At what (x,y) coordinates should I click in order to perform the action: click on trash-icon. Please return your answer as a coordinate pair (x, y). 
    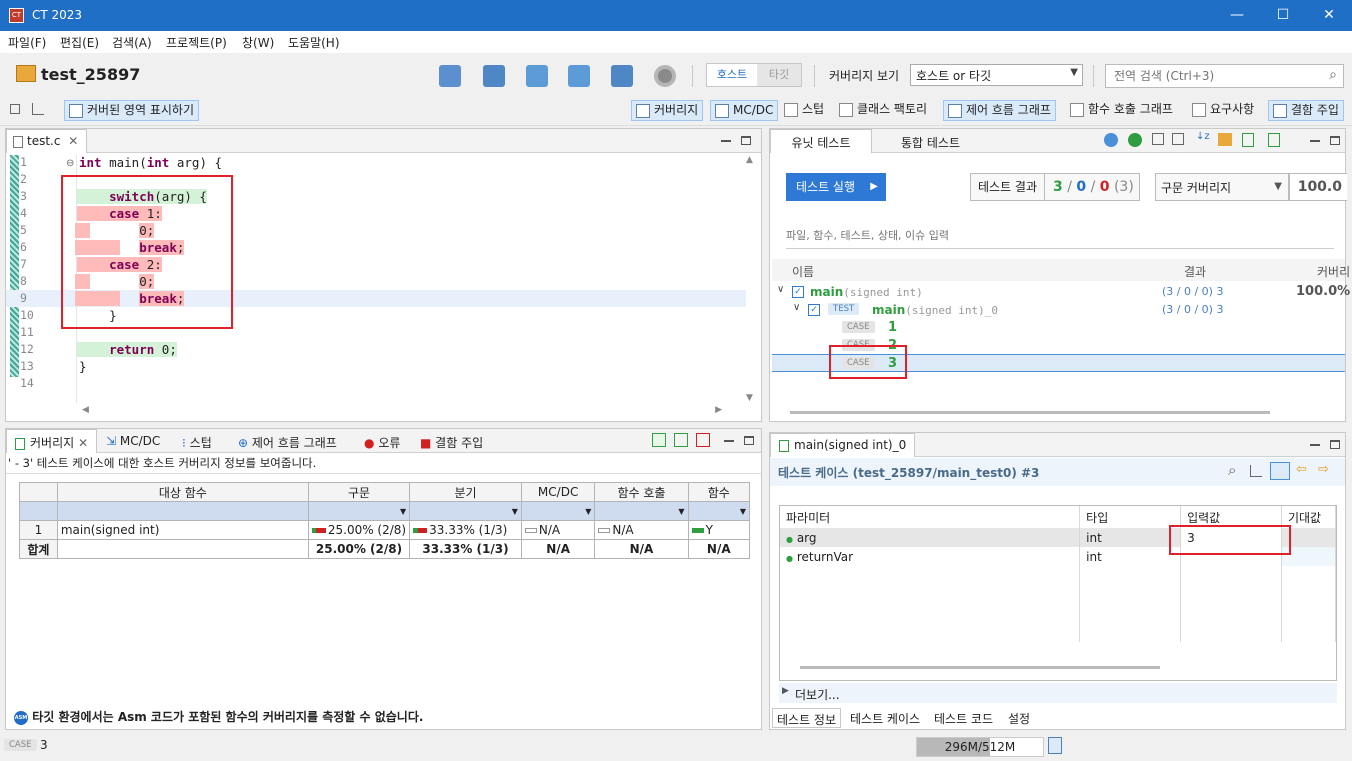
    Looking at the image, I should click on (1055, 745).